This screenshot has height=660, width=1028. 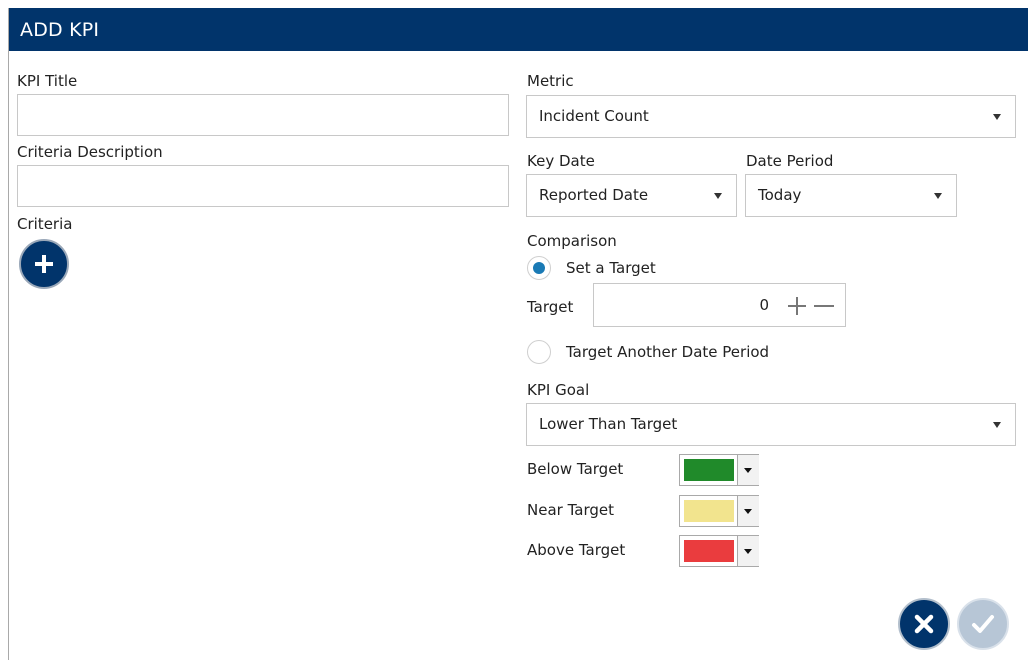 I want to click on add-criteria-button, so click(x=44, y=264).